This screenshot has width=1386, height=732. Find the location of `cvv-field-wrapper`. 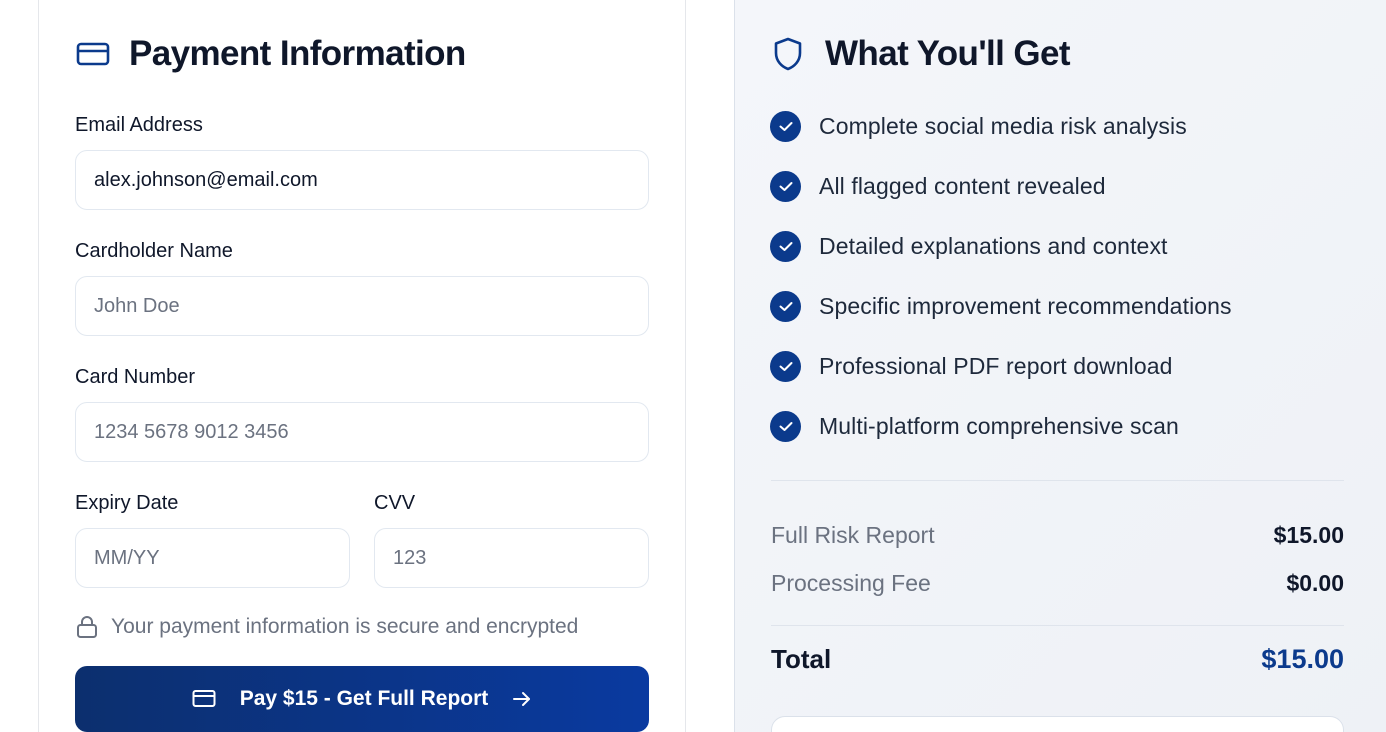

cvv-field-wrapper is located at coordinates (511, 558).